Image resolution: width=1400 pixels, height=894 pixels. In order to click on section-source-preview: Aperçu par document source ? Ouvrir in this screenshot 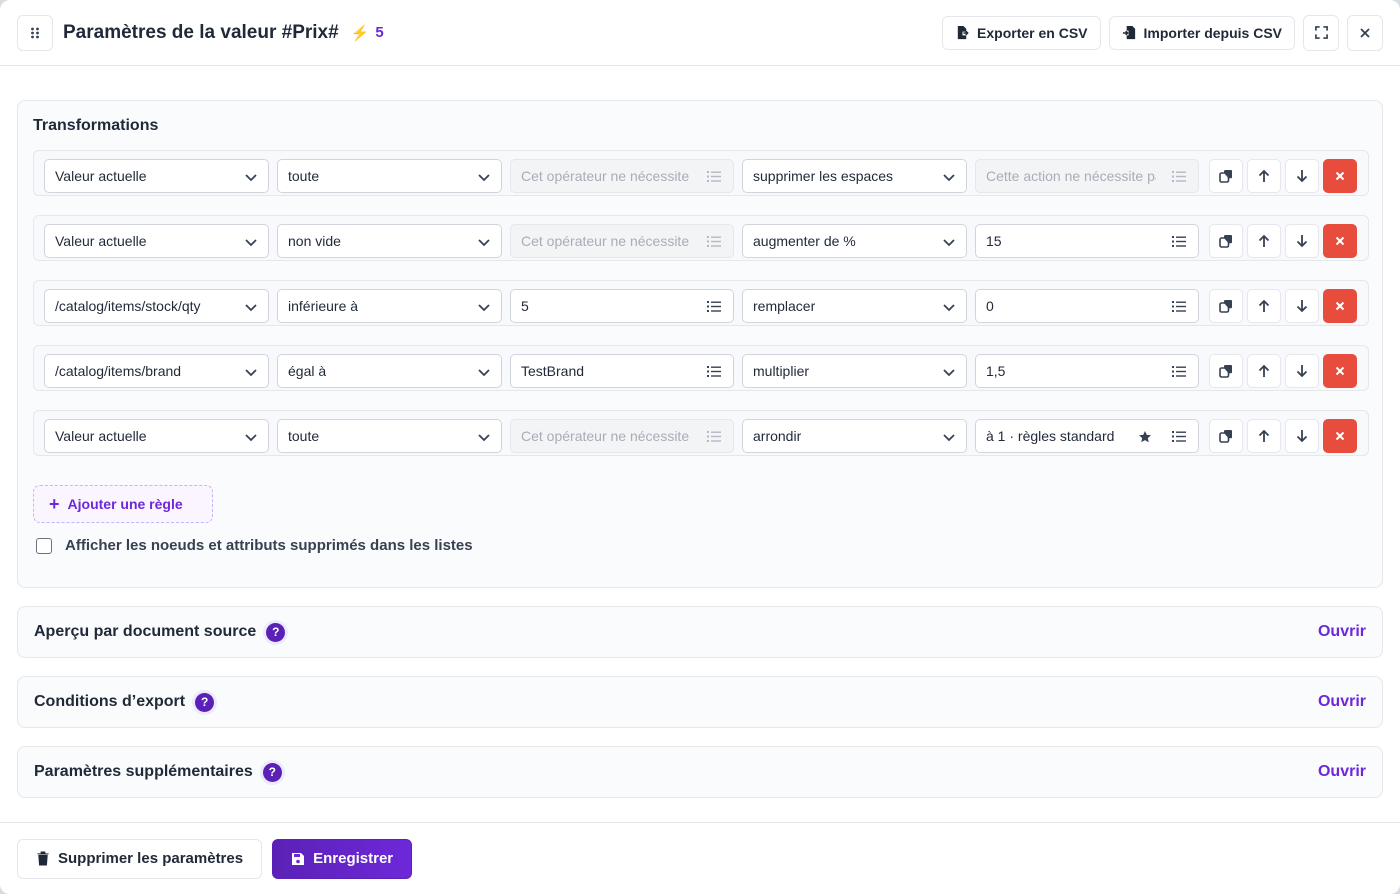, I will do `click(700, 632)`.